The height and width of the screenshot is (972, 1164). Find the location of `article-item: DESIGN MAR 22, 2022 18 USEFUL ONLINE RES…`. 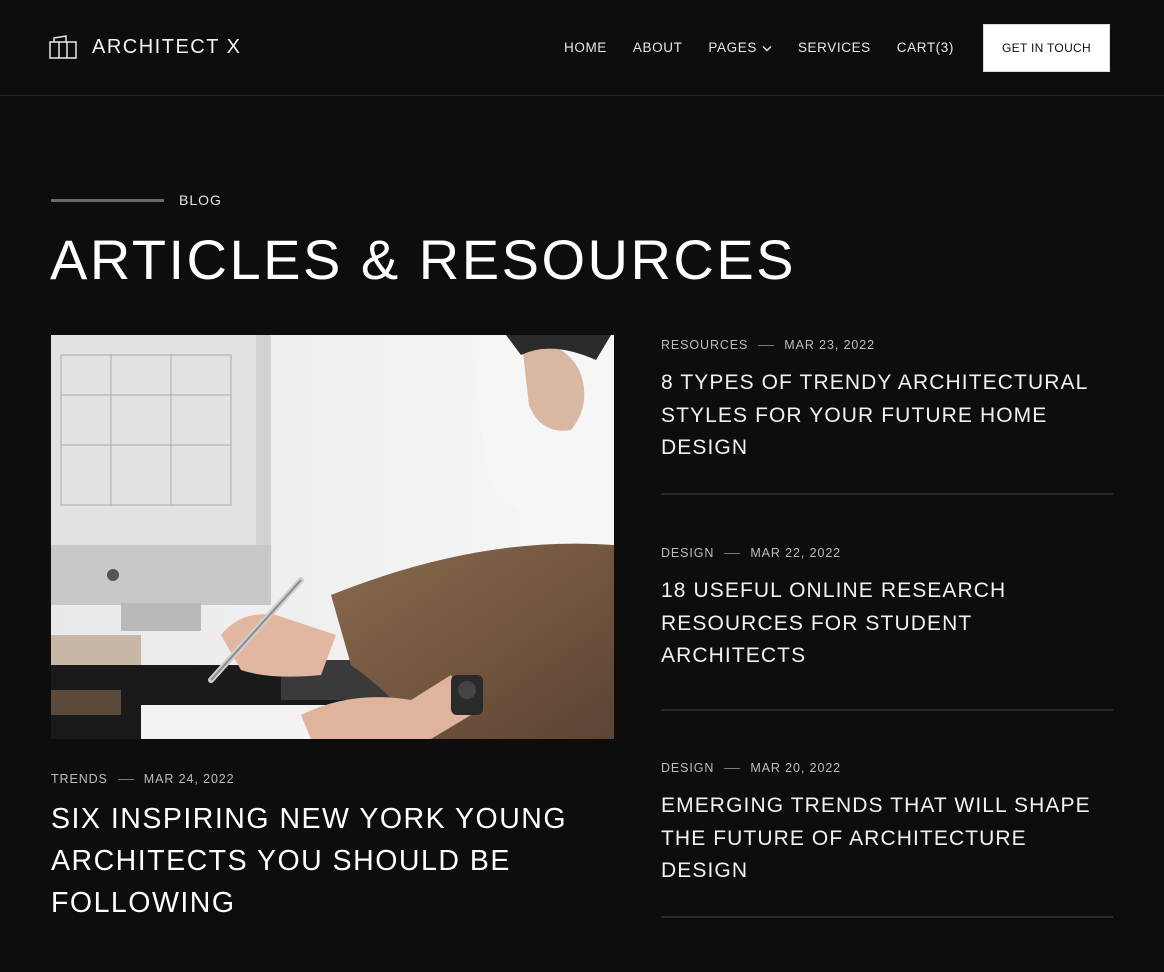

article-item: DESIGN MAR 22, 2022 18 USEFUL ONLINE RES… is located at coordinates (887, 609).